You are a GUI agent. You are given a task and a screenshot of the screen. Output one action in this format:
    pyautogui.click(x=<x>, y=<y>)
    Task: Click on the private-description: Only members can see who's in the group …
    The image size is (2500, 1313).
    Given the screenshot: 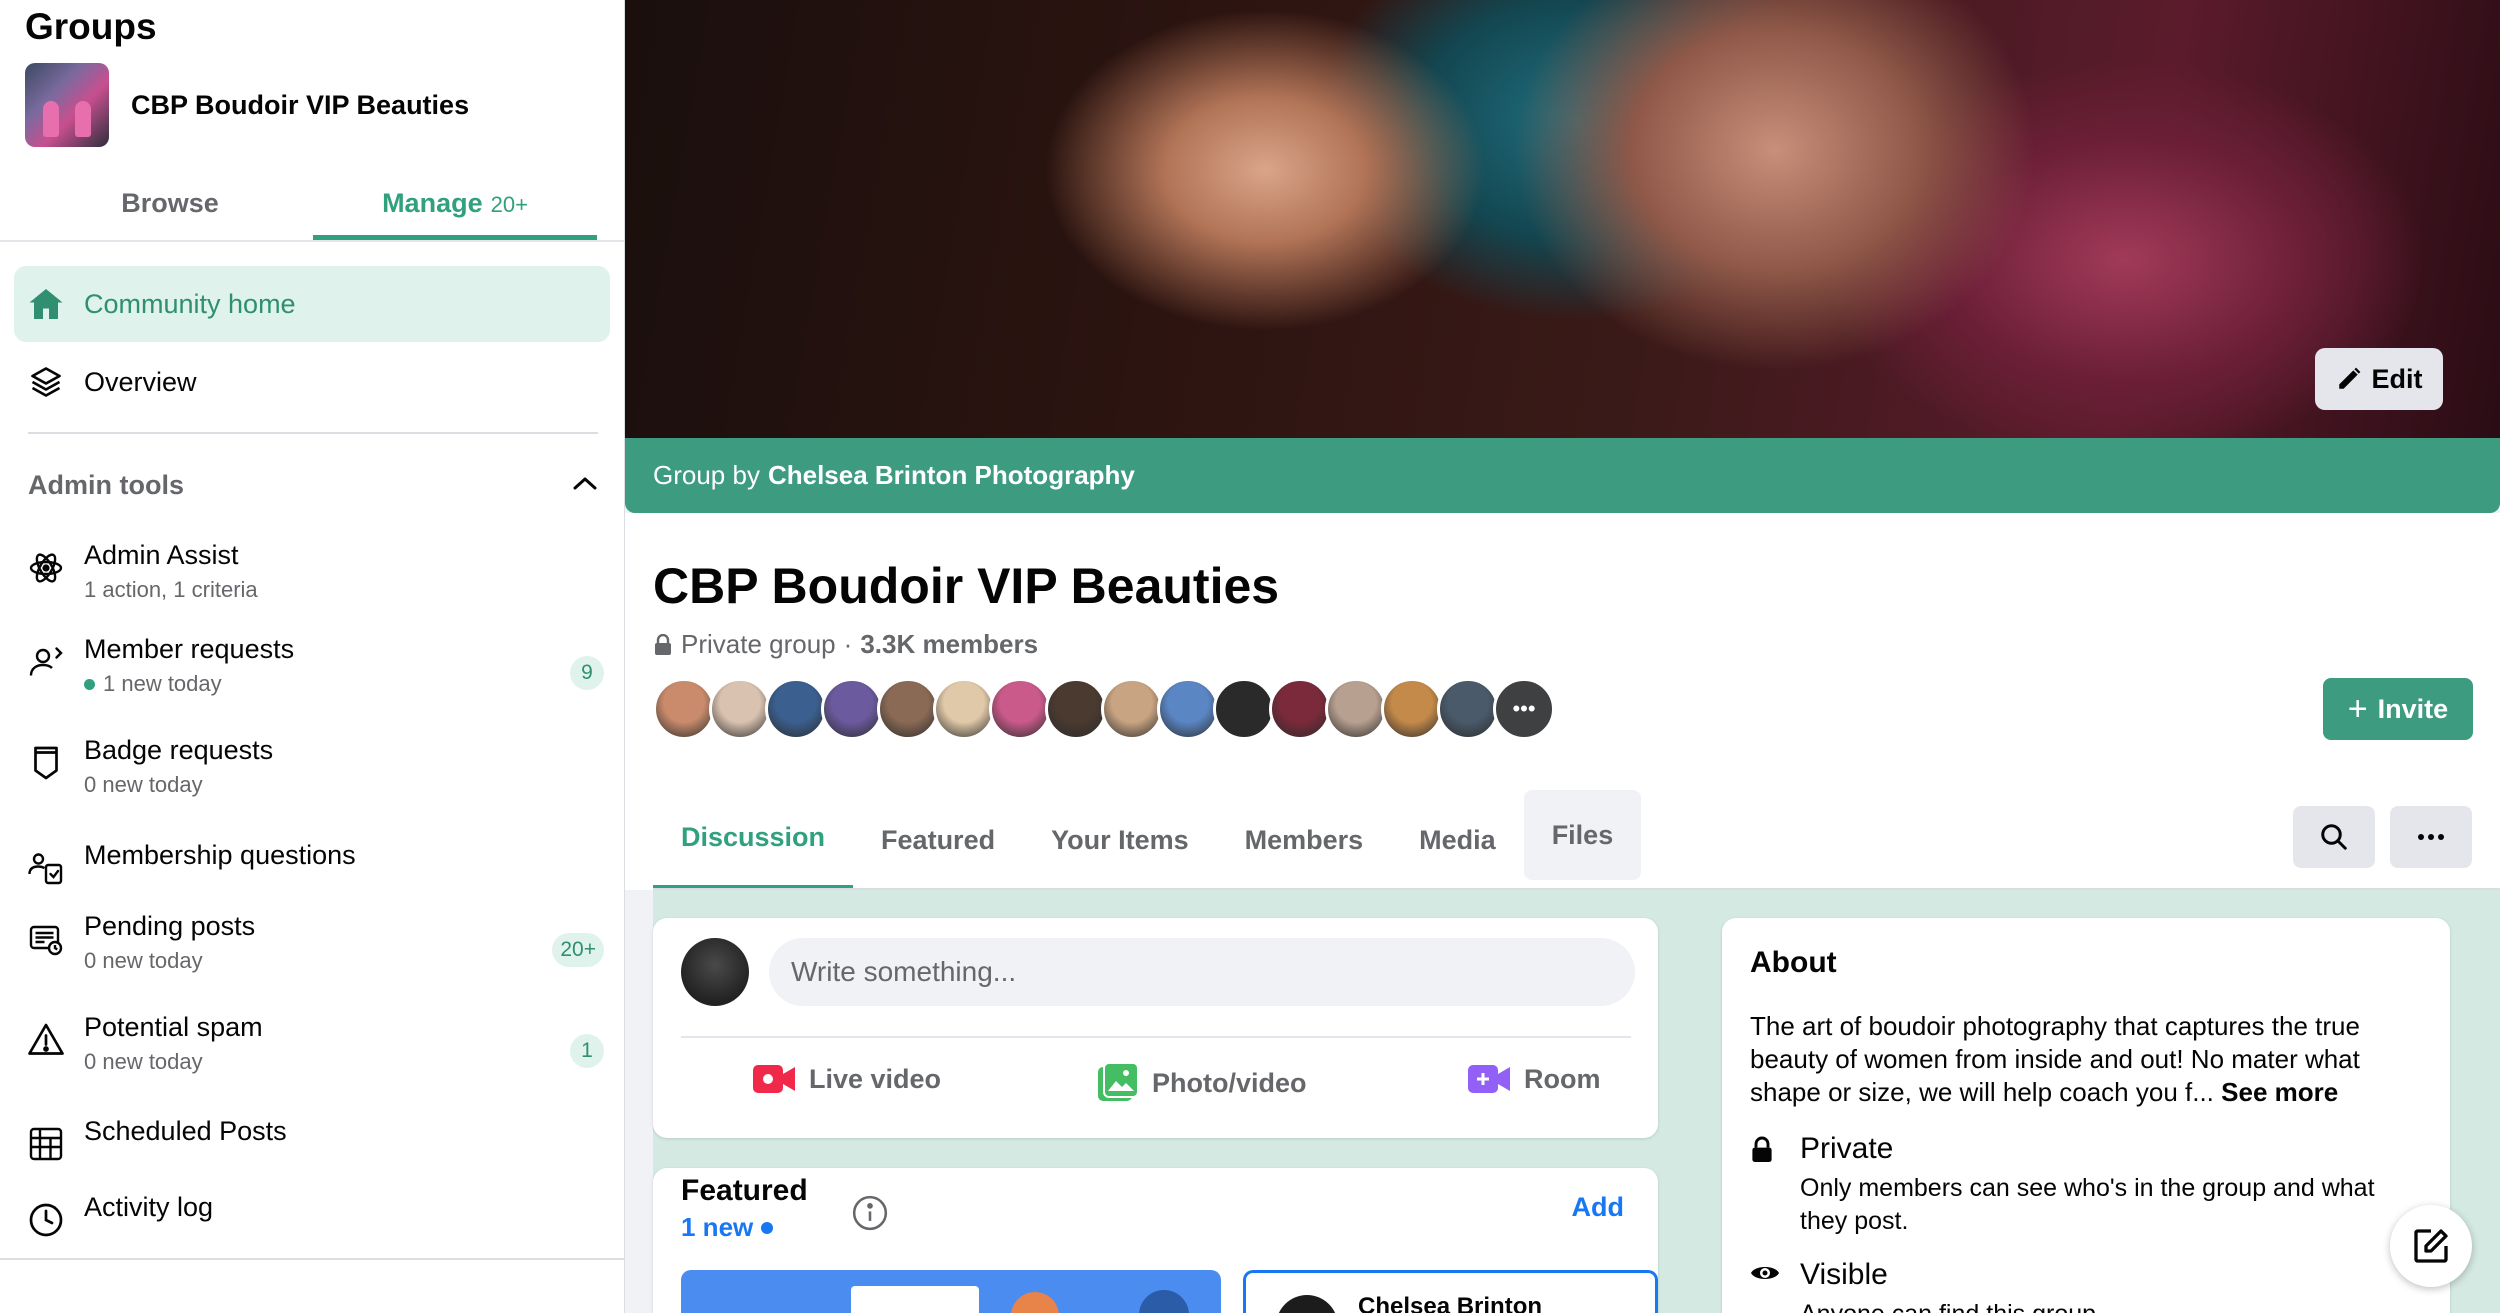 What is the action you would take?
    pyautogui.click(x=2087, y=1204)
    